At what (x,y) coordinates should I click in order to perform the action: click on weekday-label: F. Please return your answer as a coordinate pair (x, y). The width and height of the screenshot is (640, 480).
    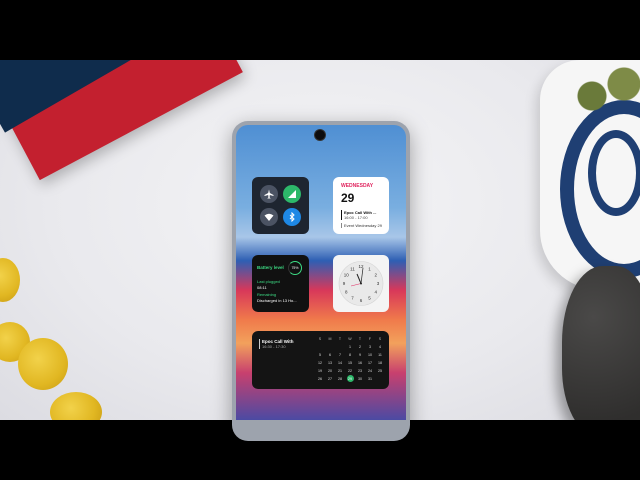
    Looking at the image, I should click on (370, 339).